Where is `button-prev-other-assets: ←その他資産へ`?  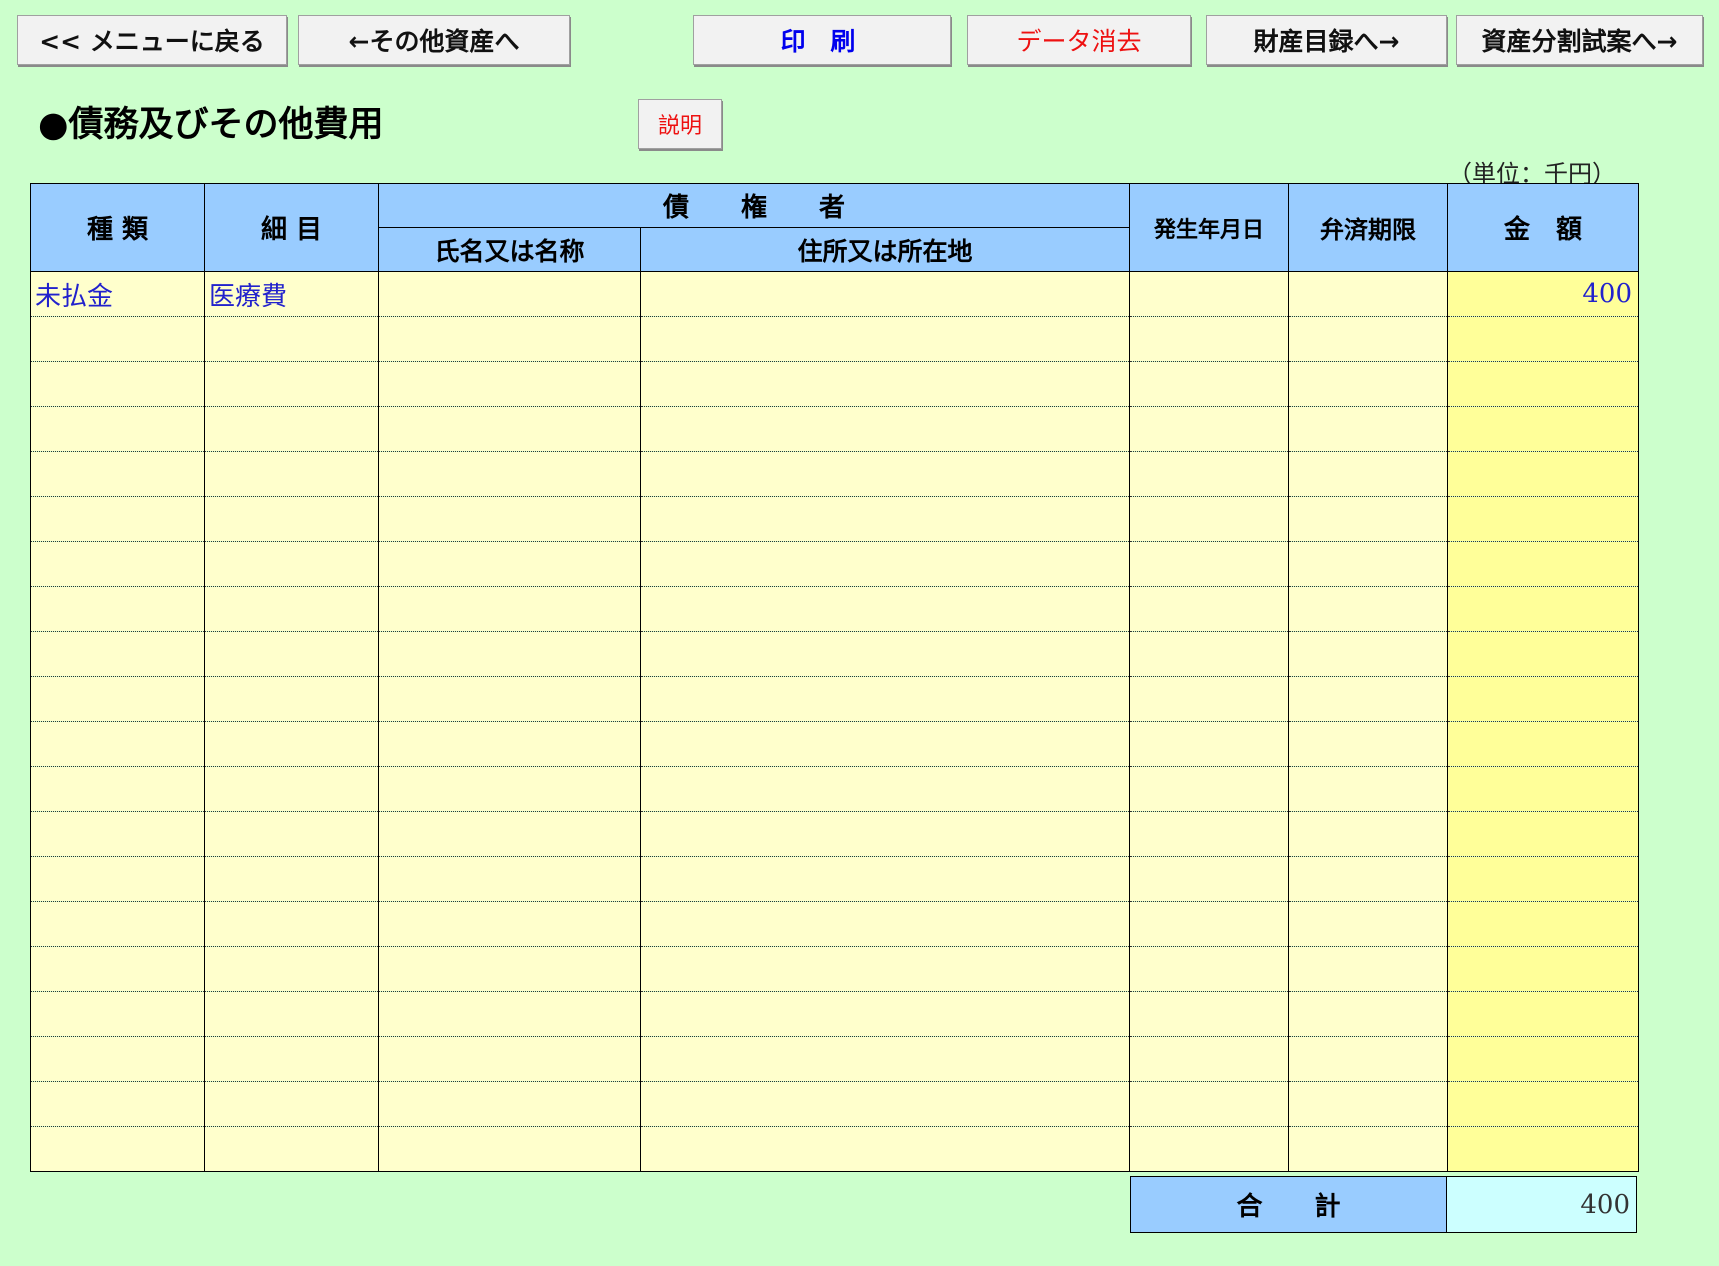 button-prev-other-assets: ←その他資産へ is located at coordinates (434, 40).